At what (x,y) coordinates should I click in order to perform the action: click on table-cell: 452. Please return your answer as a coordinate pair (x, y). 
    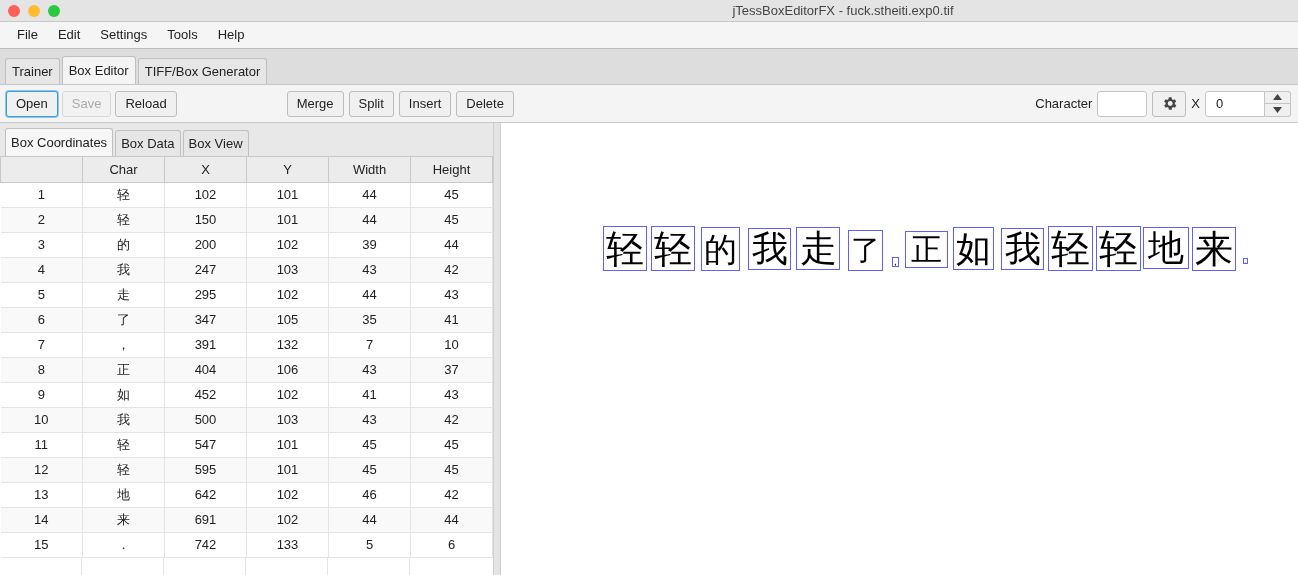
    Looking at the image, I should click on (205, 395).